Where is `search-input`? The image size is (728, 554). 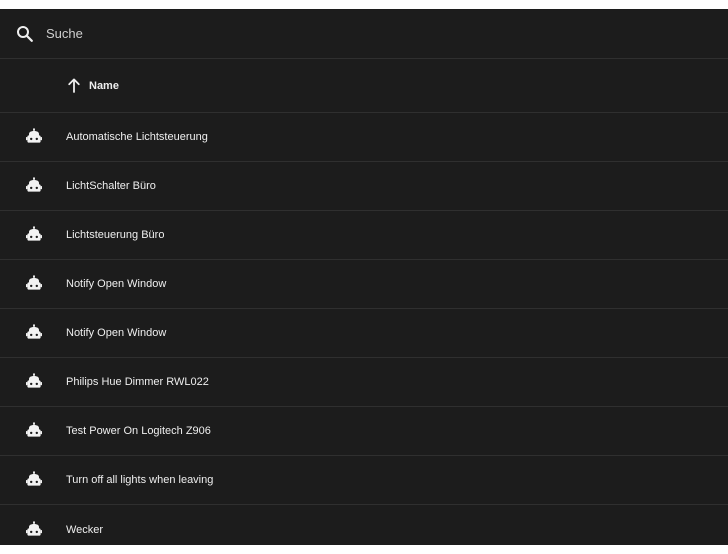
search-input is located at coordinates (366, 33).